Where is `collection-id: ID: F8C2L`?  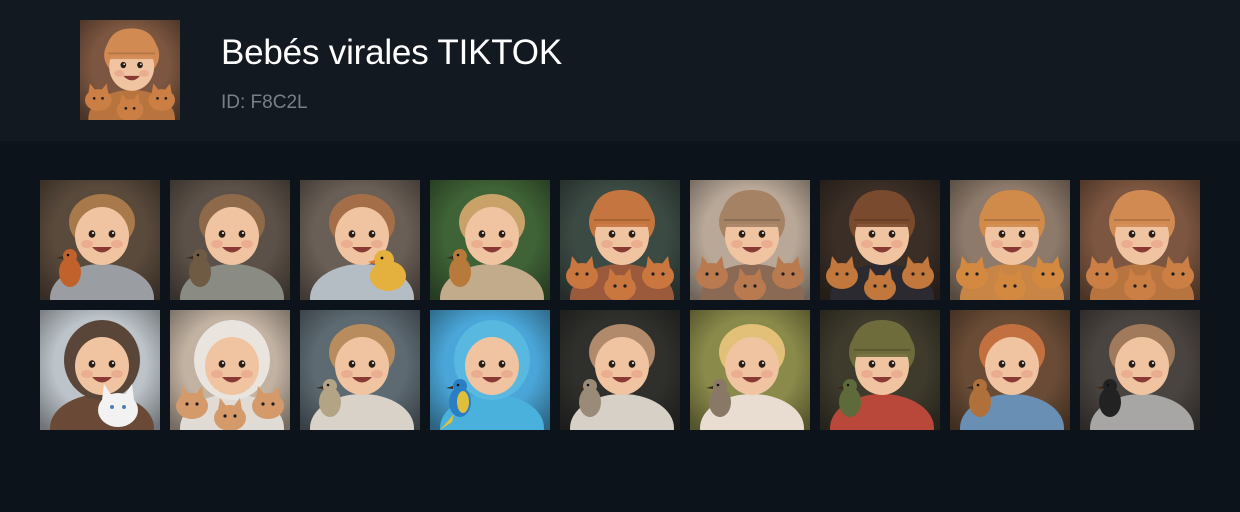 collection-id: ID: F8C2L is located at coordinates (264, 102).